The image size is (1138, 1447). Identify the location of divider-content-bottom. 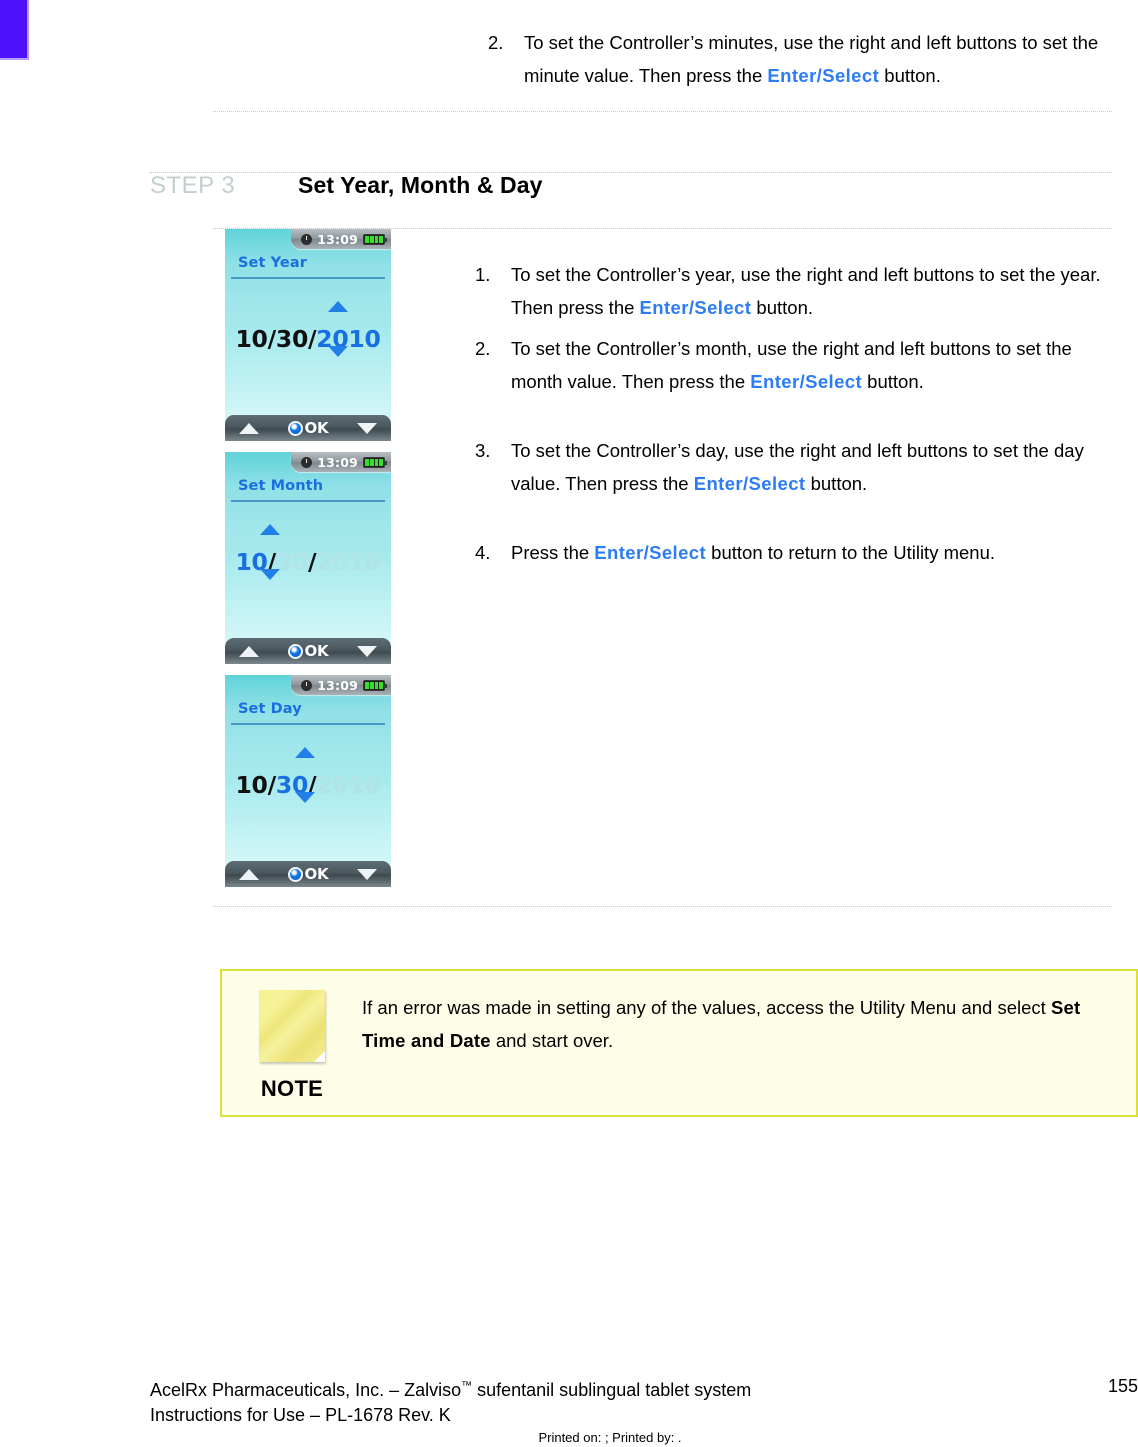
(662, 906).